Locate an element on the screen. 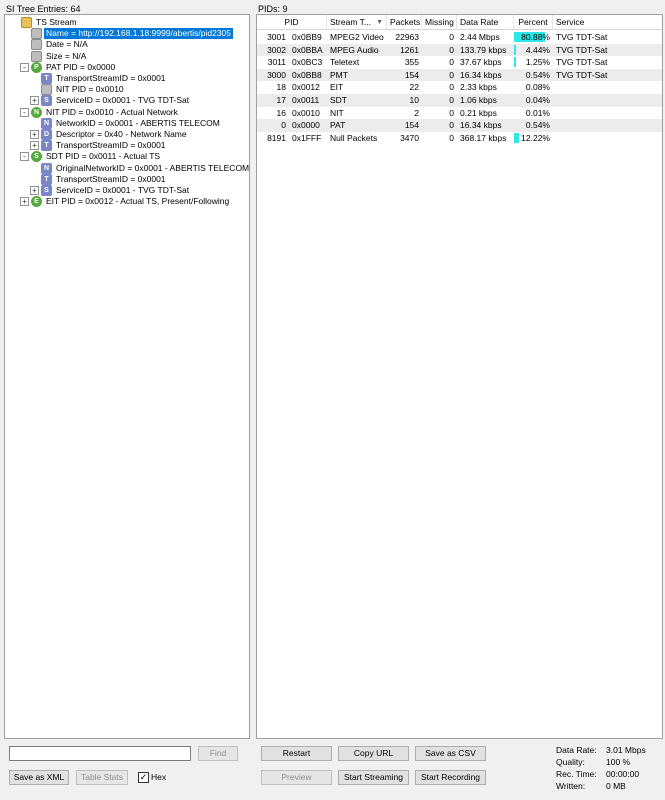 This screenshot has width=665, height=800. cell-stream-type: NIT is located at coordinates (337, 112).